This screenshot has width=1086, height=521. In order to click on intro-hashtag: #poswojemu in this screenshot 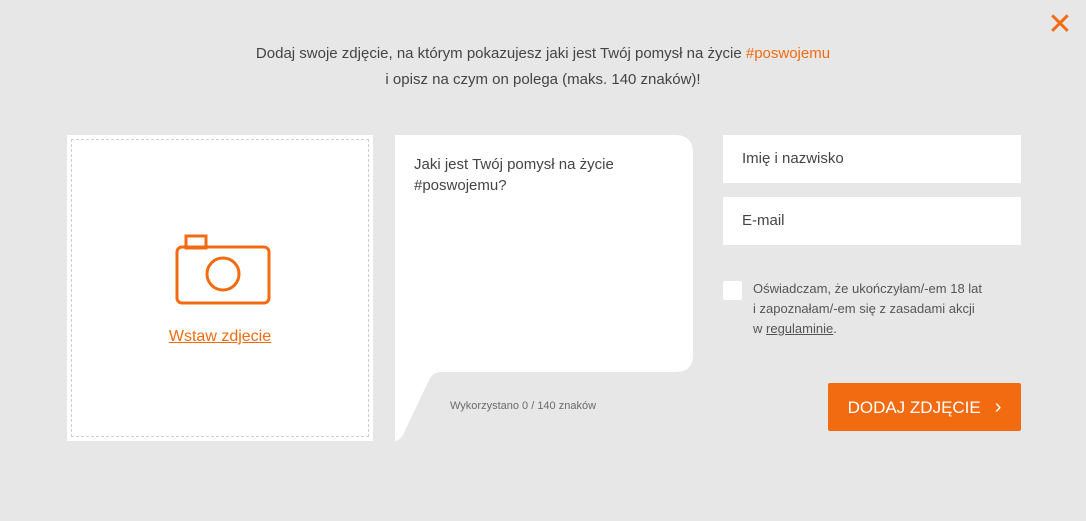, I will do `click(788, 53)`.